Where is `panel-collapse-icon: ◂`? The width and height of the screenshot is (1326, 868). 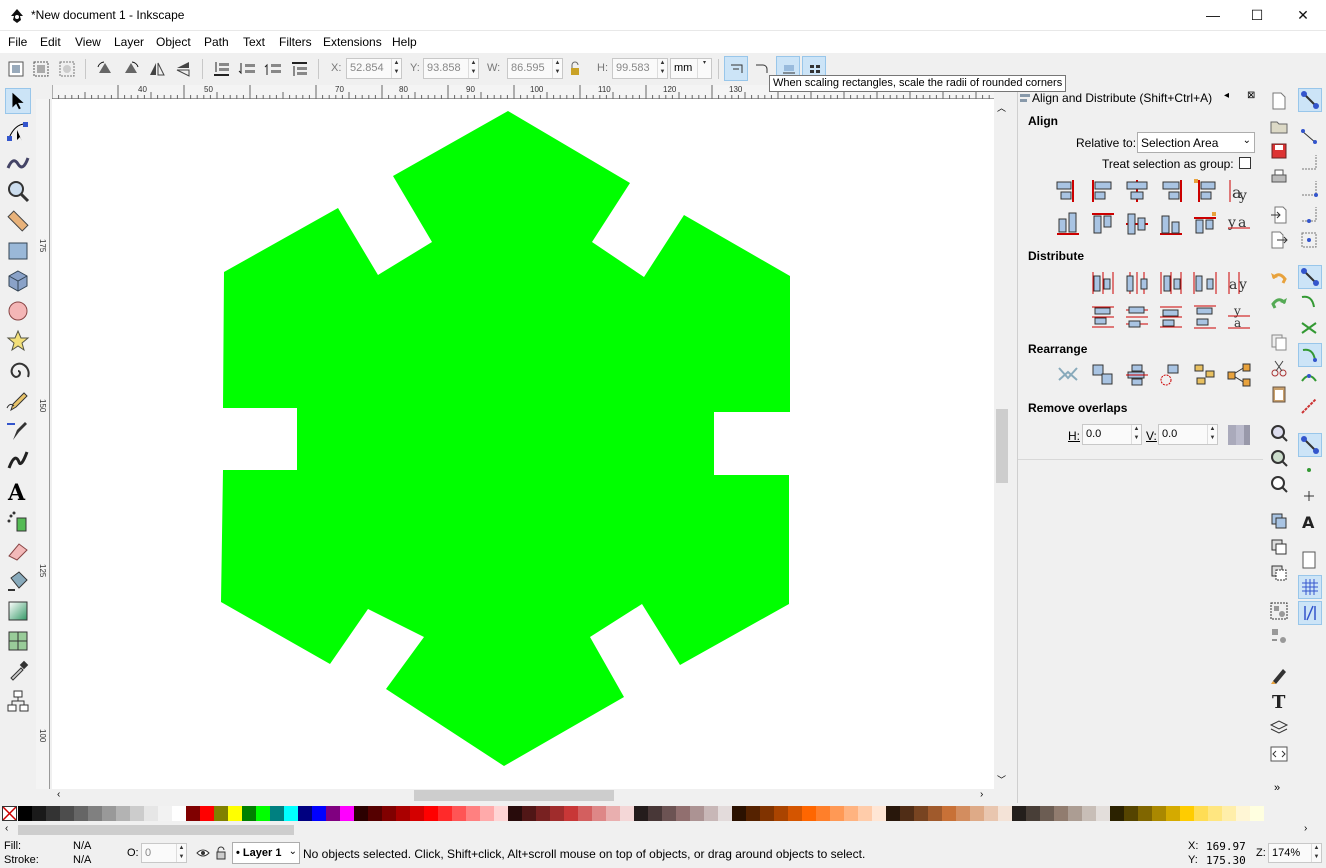 panel-collapse-icon: ◂ is located at coordinates (1226, 95).